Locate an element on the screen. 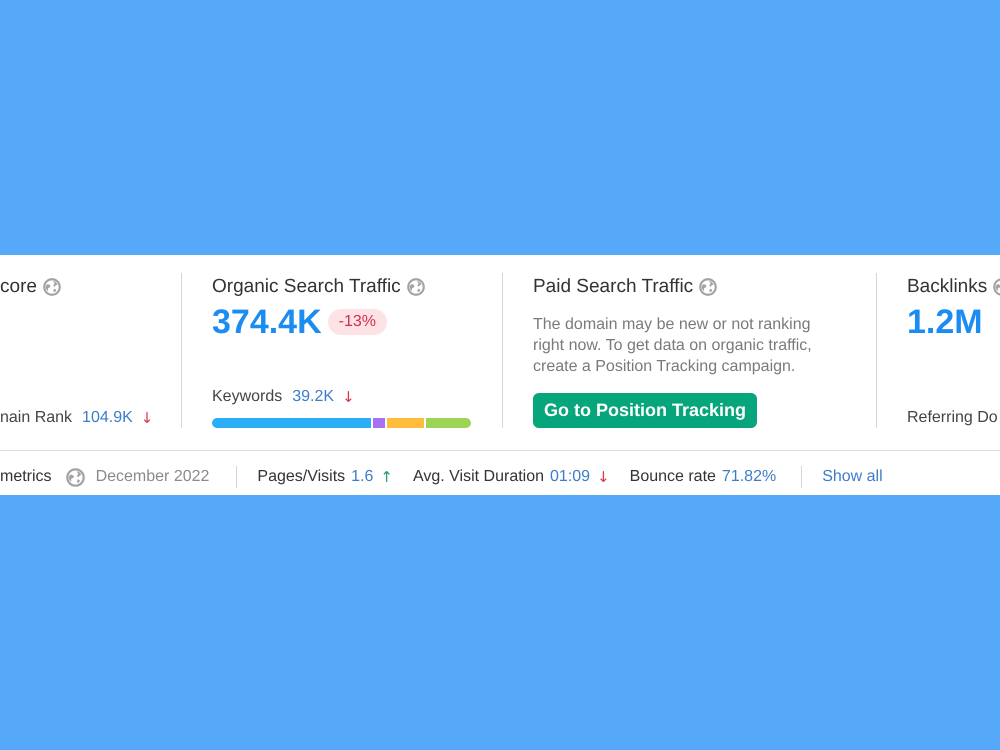 Image resolution: width=1000 pixels, height=750 pixels. period-label: December 2022 is located at coordinates (153, 477).